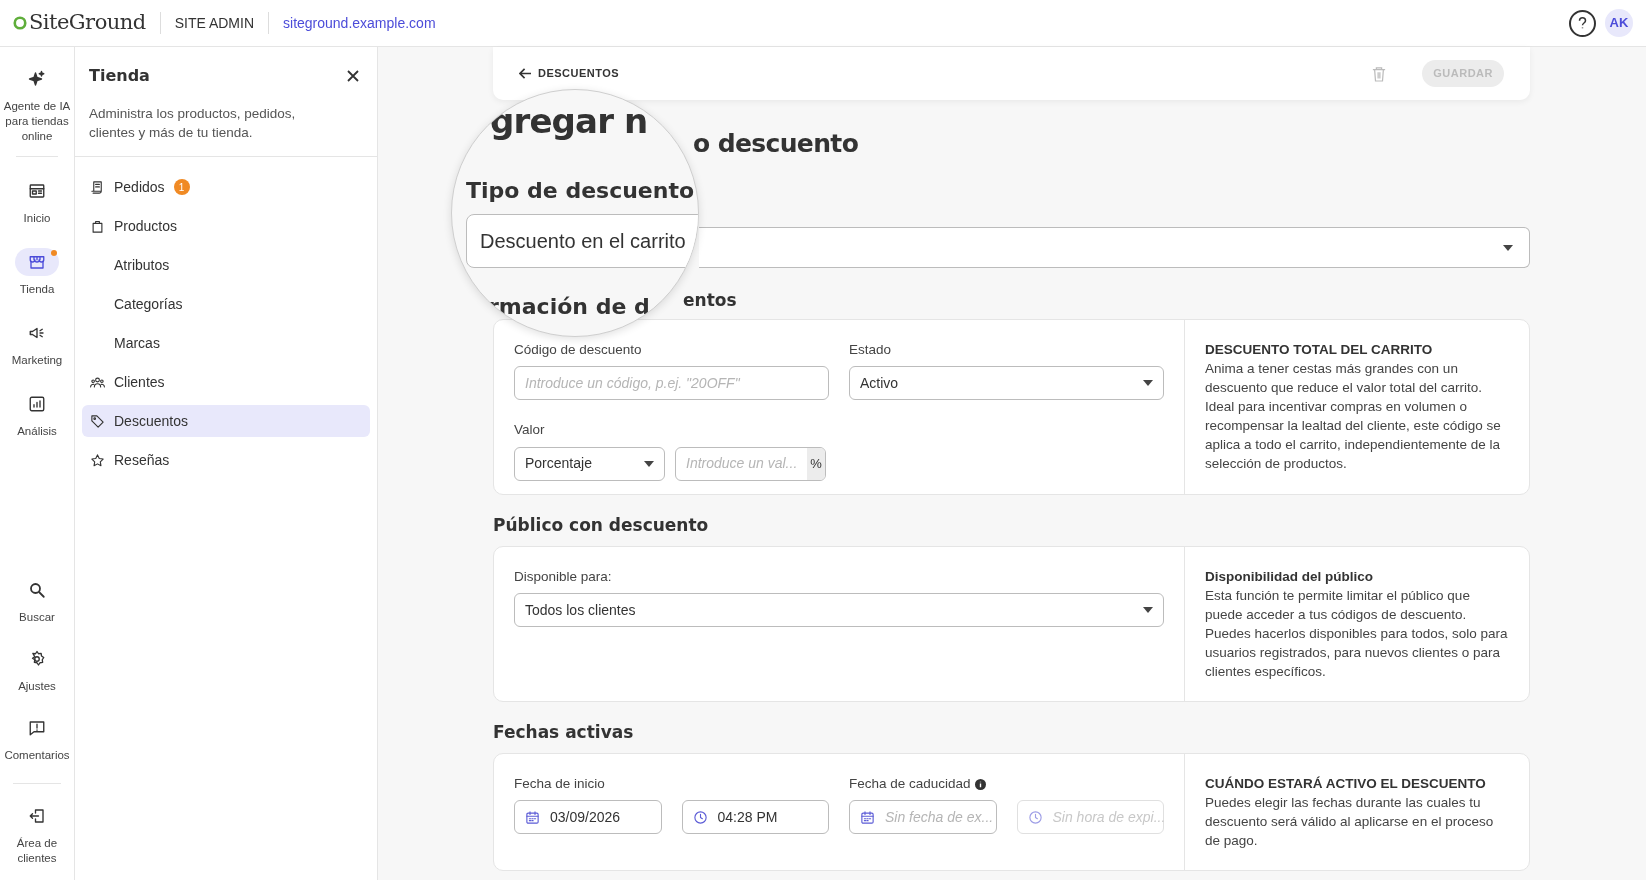  I want to click on rail-nav-item: Ajustes, so click(37, 669).